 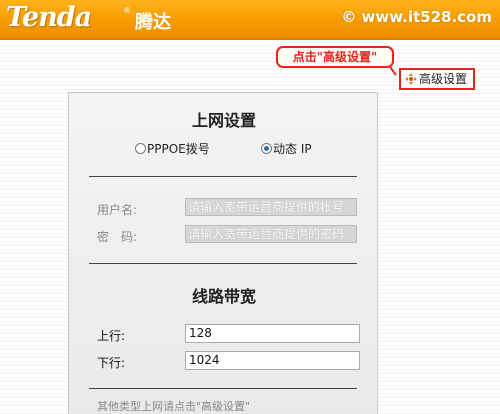 What do you see at coordinates (266, 148) in the screenshot?
I see `radio-button-selected` at bounding box center [266, 148].